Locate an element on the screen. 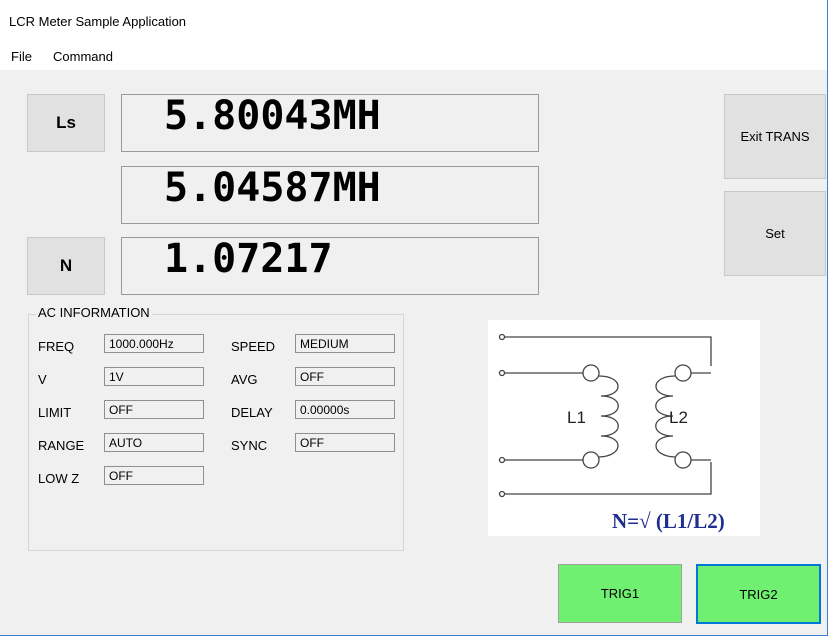 This screenshot has width=828, height=636. delay-label: DELAY is located at coordinates (252, 412).